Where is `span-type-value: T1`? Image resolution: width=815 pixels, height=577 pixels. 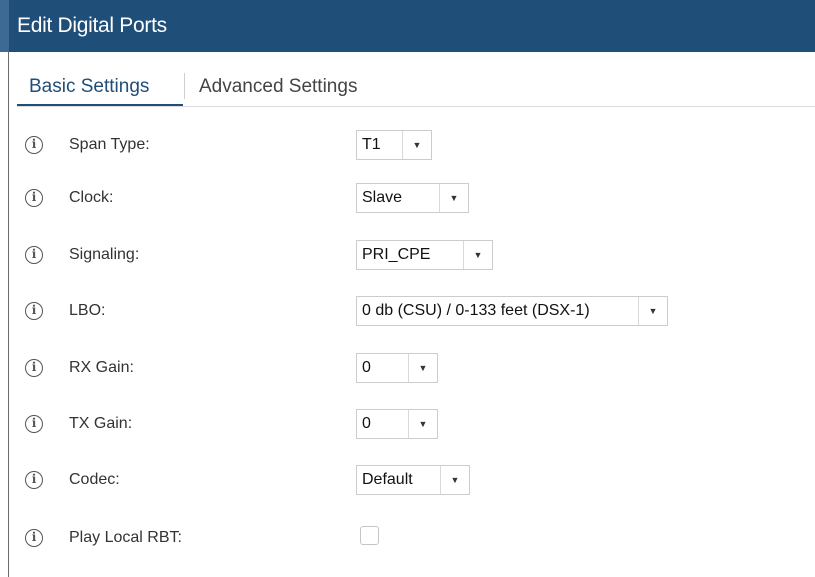 span-type-value: T1 is located at coordinates (371, 144).